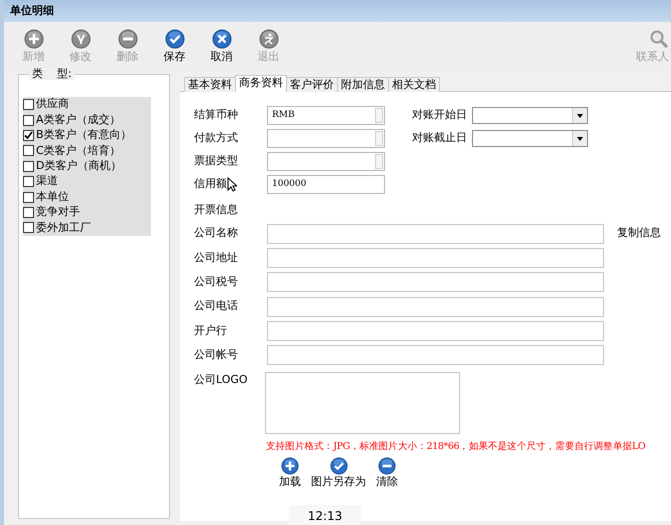 The height and width of the screenshot is (525, 671). I want to click on field-label: 对账截止日, so click(440, 138).